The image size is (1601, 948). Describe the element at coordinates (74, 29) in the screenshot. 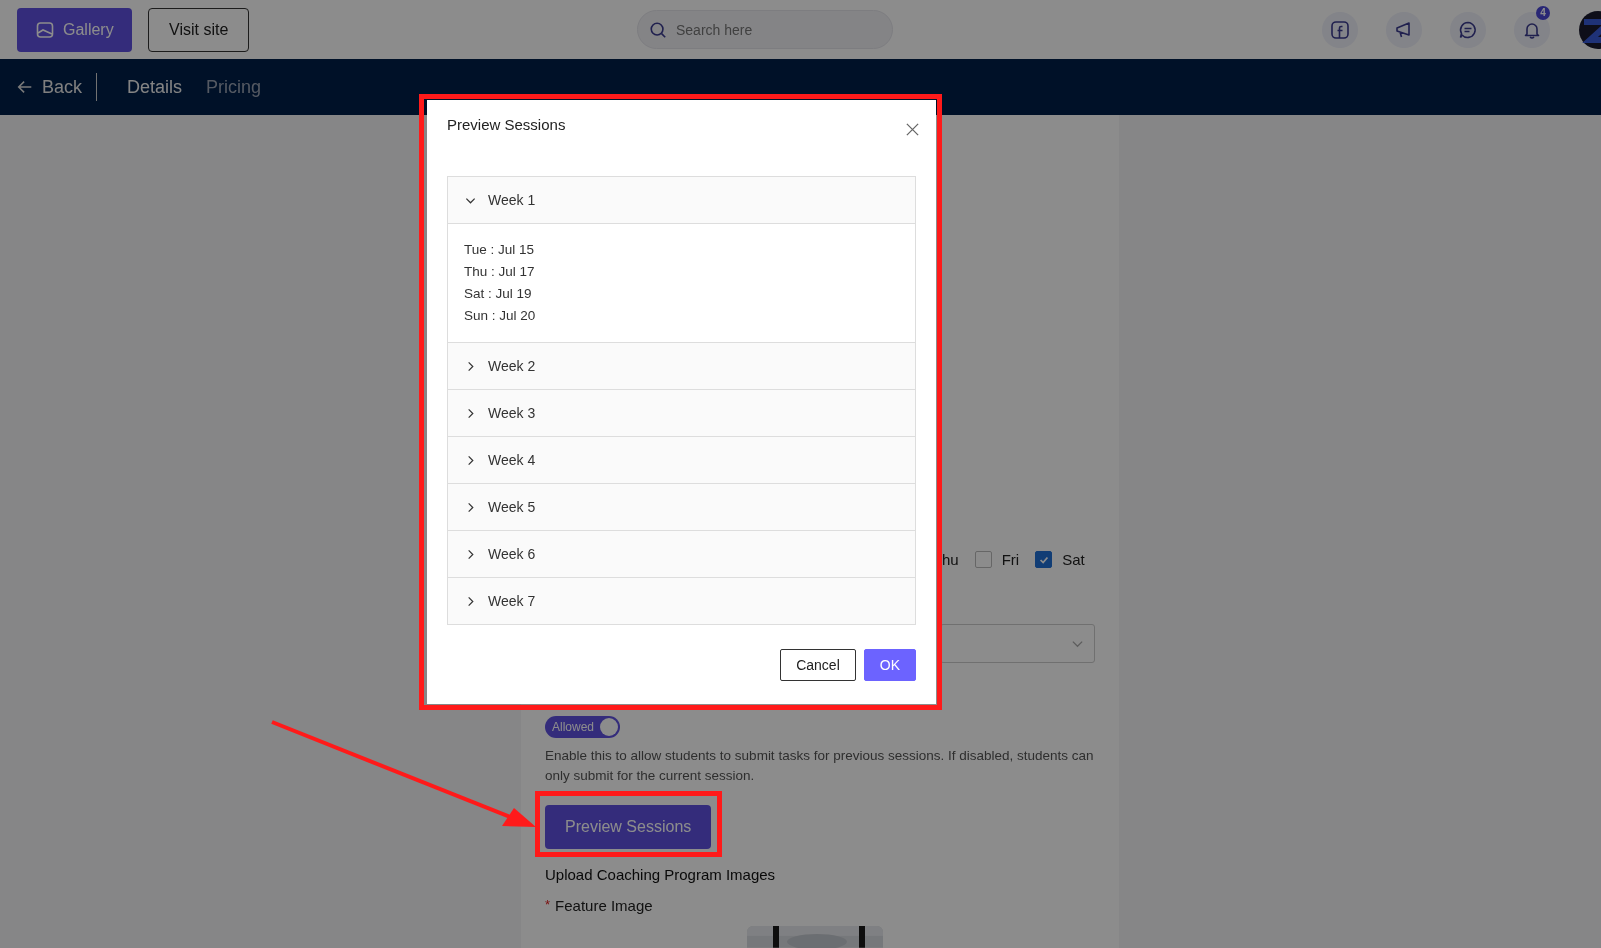

I see `gallery-button: Gallery` at that location.